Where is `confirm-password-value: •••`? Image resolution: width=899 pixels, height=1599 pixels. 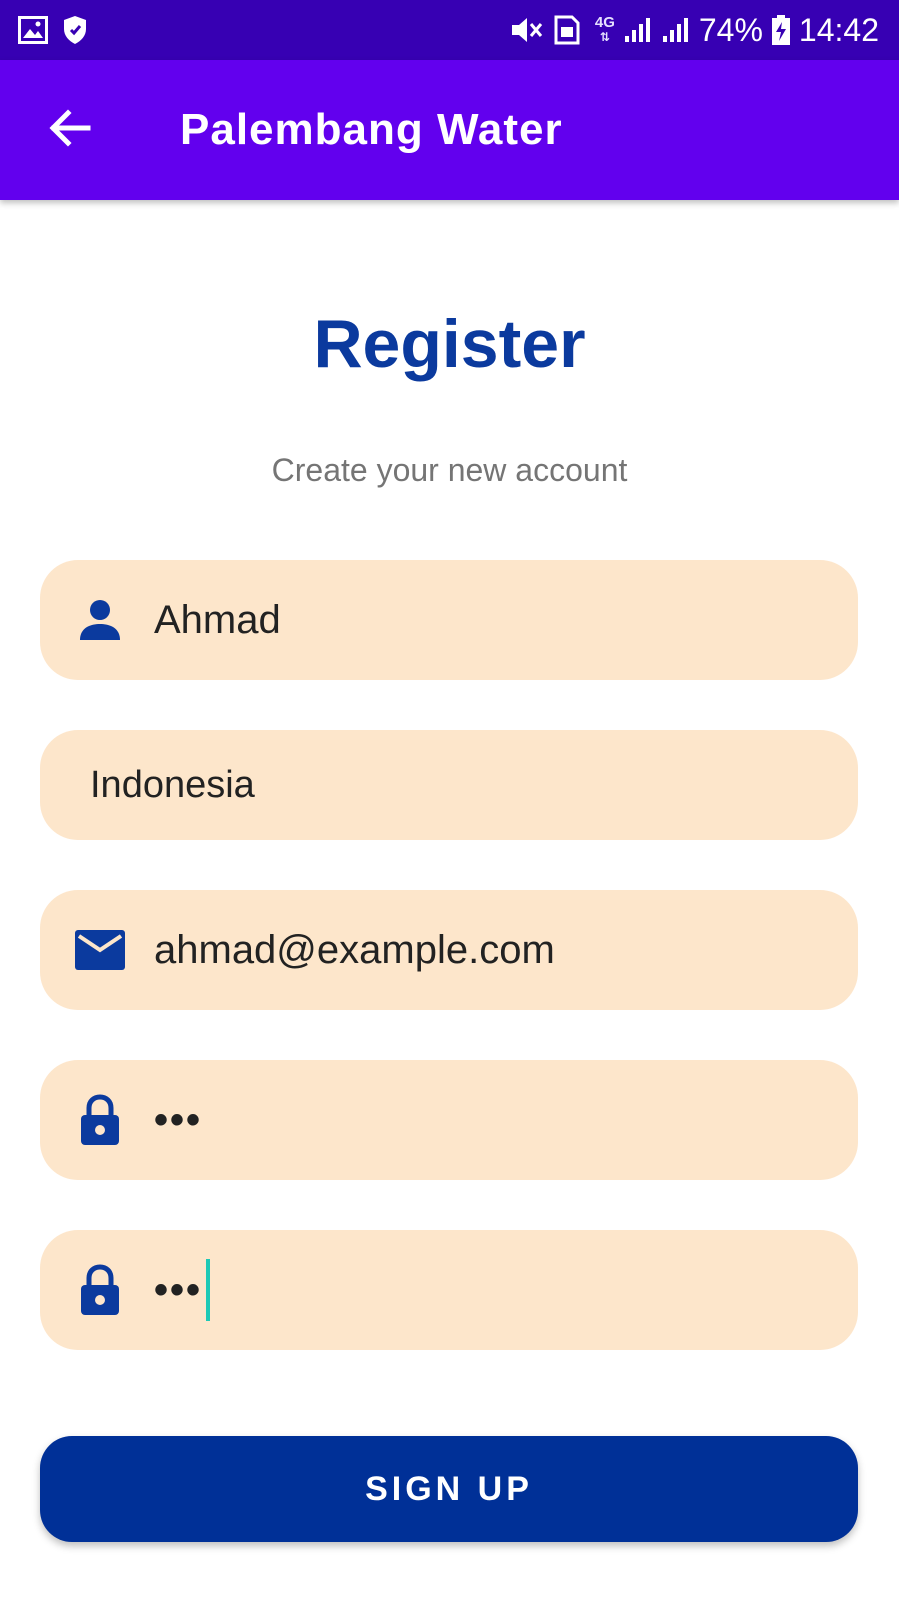
confirm-password-value: ••• is located at coordinates (182, 1290).